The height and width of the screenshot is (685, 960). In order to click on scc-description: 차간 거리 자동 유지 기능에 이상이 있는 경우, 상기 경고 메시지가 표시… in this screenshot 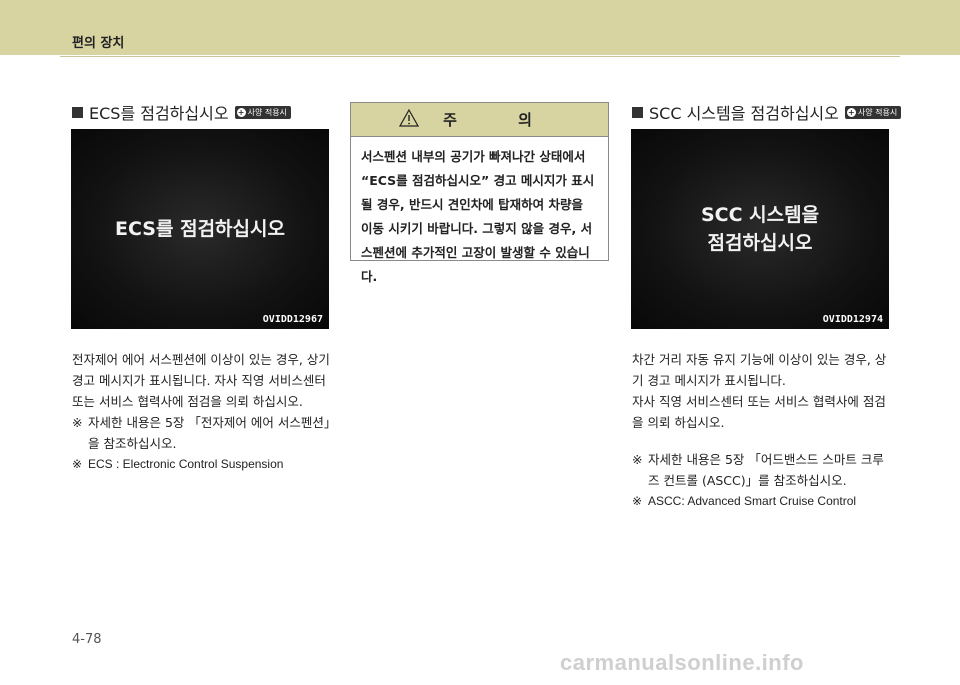, I will do `click(763, 430)`.